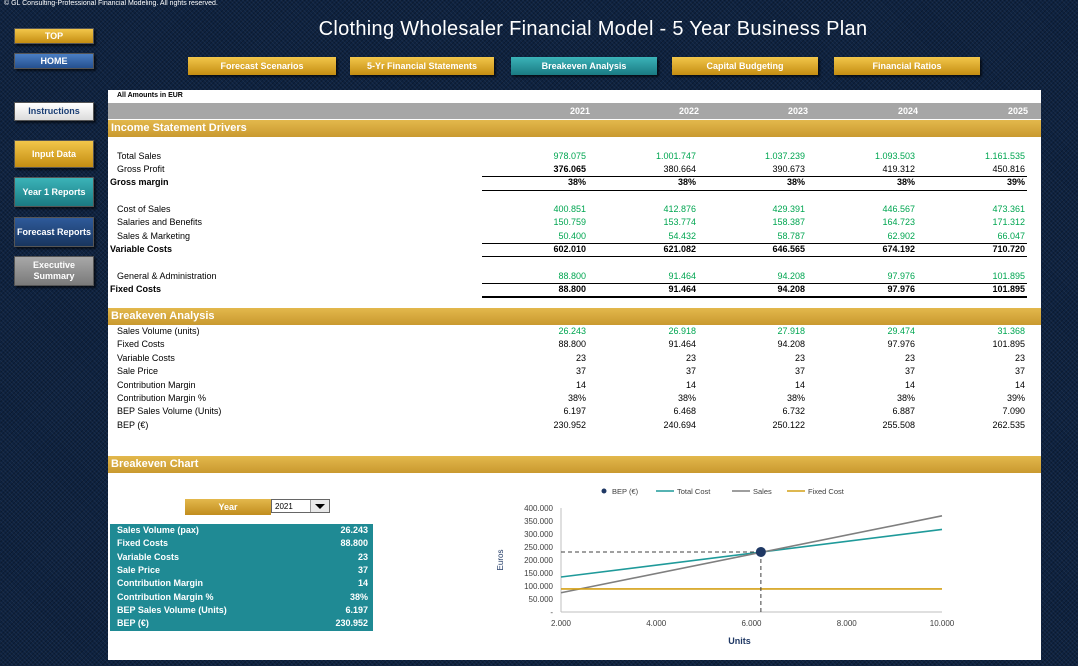  I want to click on cell: 376.065, so click(569, 169).